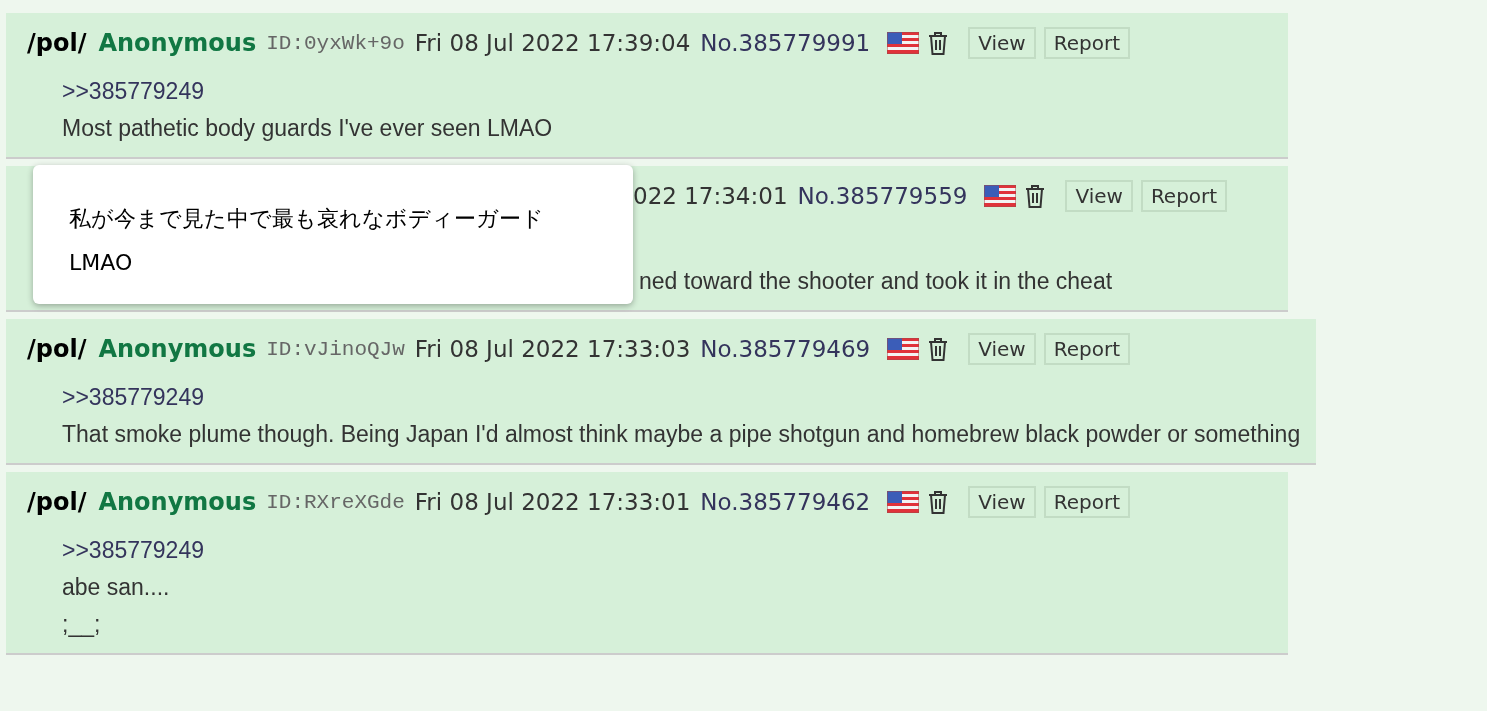 The width and height of the screenshot is (1487, 711). Describe the element at coordinates (876, 281) in the screenshot. I see `post-text: ned toward the shooter and took it in the cheat` at that location.